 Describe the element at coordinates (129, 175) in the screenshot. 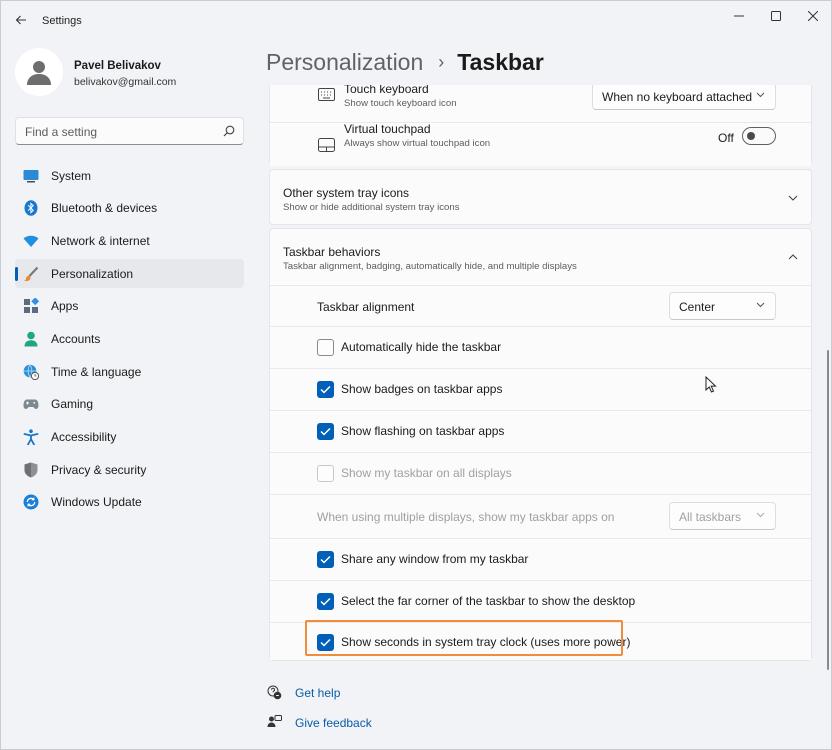

I see `sidebar-item-system: System` at that location.